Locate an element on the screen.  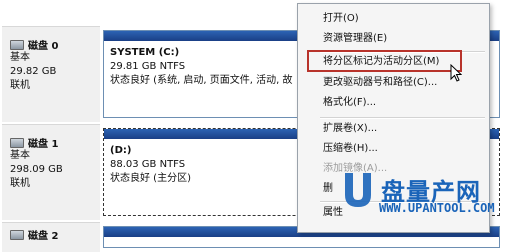
disk-1-status: 联机 is located at coordinates (20, 183).